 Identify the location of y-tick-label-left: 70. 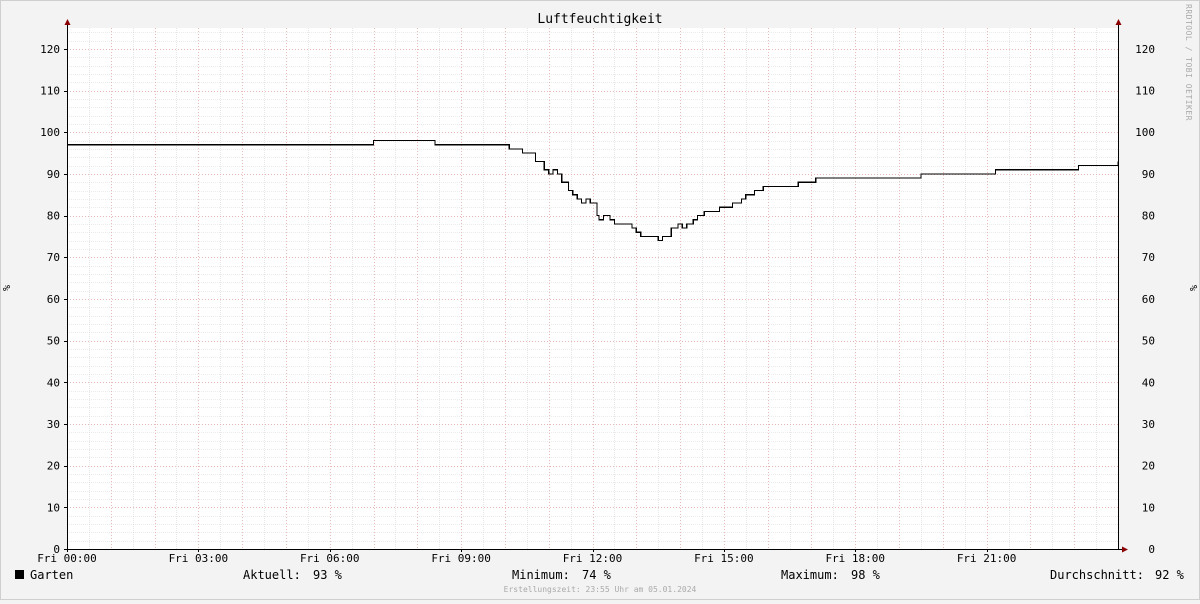
(53, 257).